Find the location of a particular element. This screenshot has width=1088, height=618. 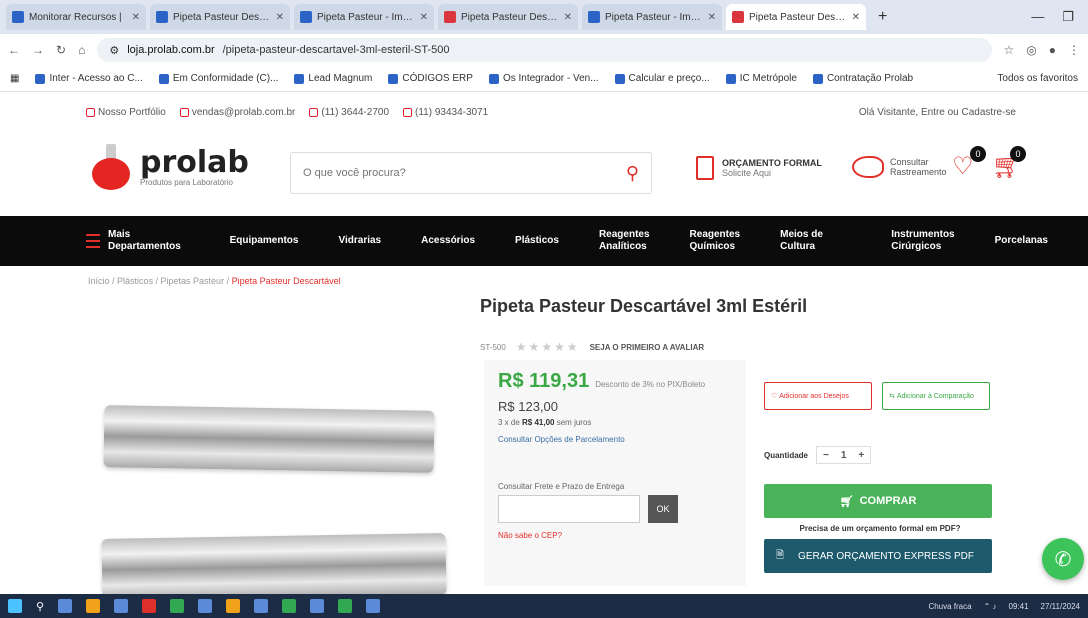

quantity-stepper: − 1 + is located at coordinates (844, 455).